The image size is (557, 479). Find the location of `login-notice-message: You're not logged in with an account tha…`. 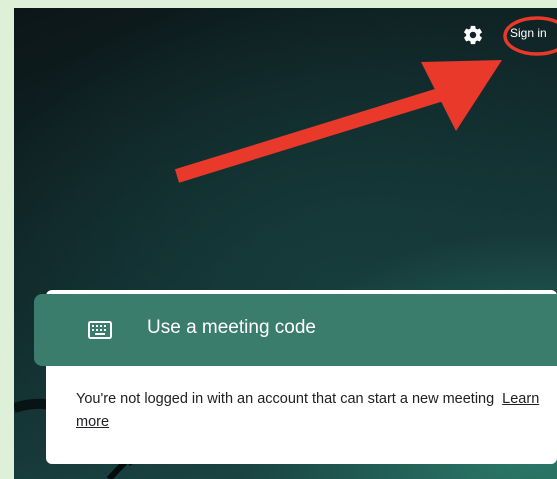

login-notice-message: You're not logged in with an account tha… is located at coordinates (285, 399).